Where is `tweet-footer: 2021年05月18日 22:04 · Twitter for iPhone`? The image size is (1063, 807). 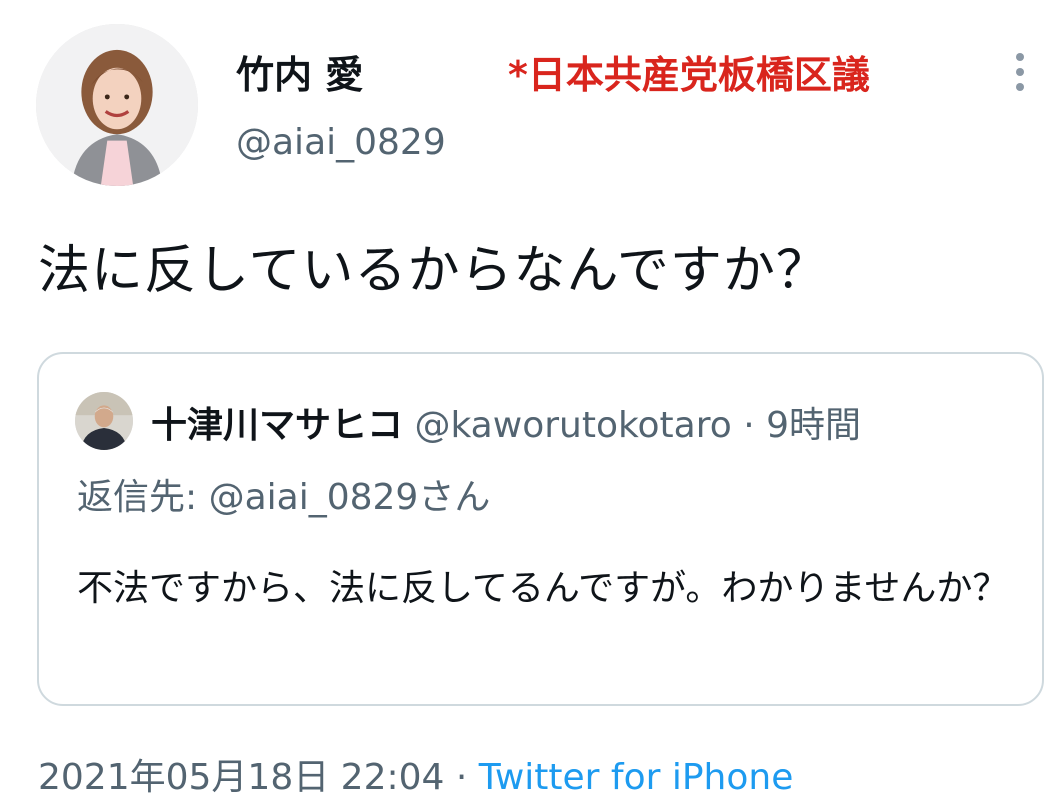
tweet-footer: 2021年05月18日 22:04 · Twitter for iPhone is located at coordinates (415, 774).